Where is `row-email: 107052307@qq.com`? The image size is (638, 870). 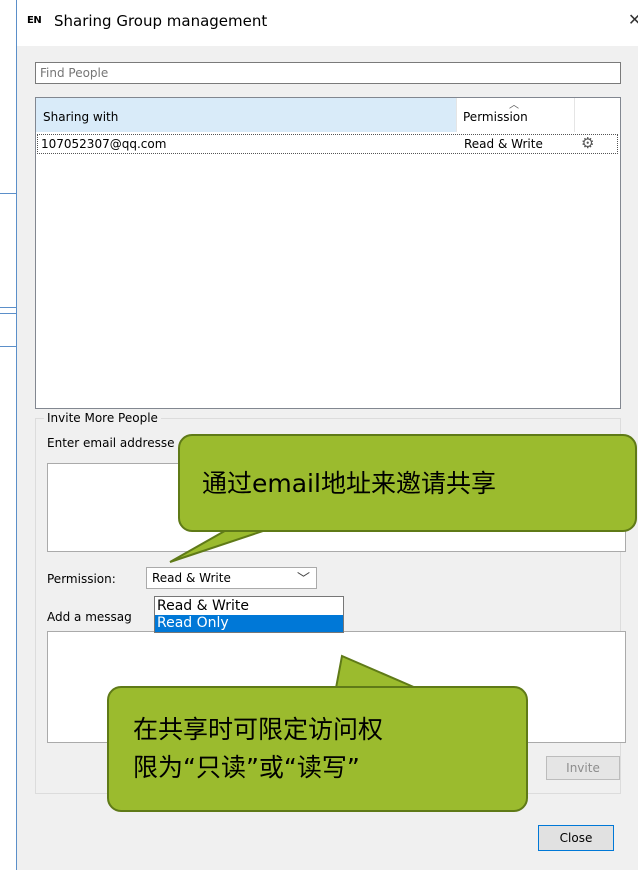 row-email: 107052307@qq.com is located at coordinates (104, 144).